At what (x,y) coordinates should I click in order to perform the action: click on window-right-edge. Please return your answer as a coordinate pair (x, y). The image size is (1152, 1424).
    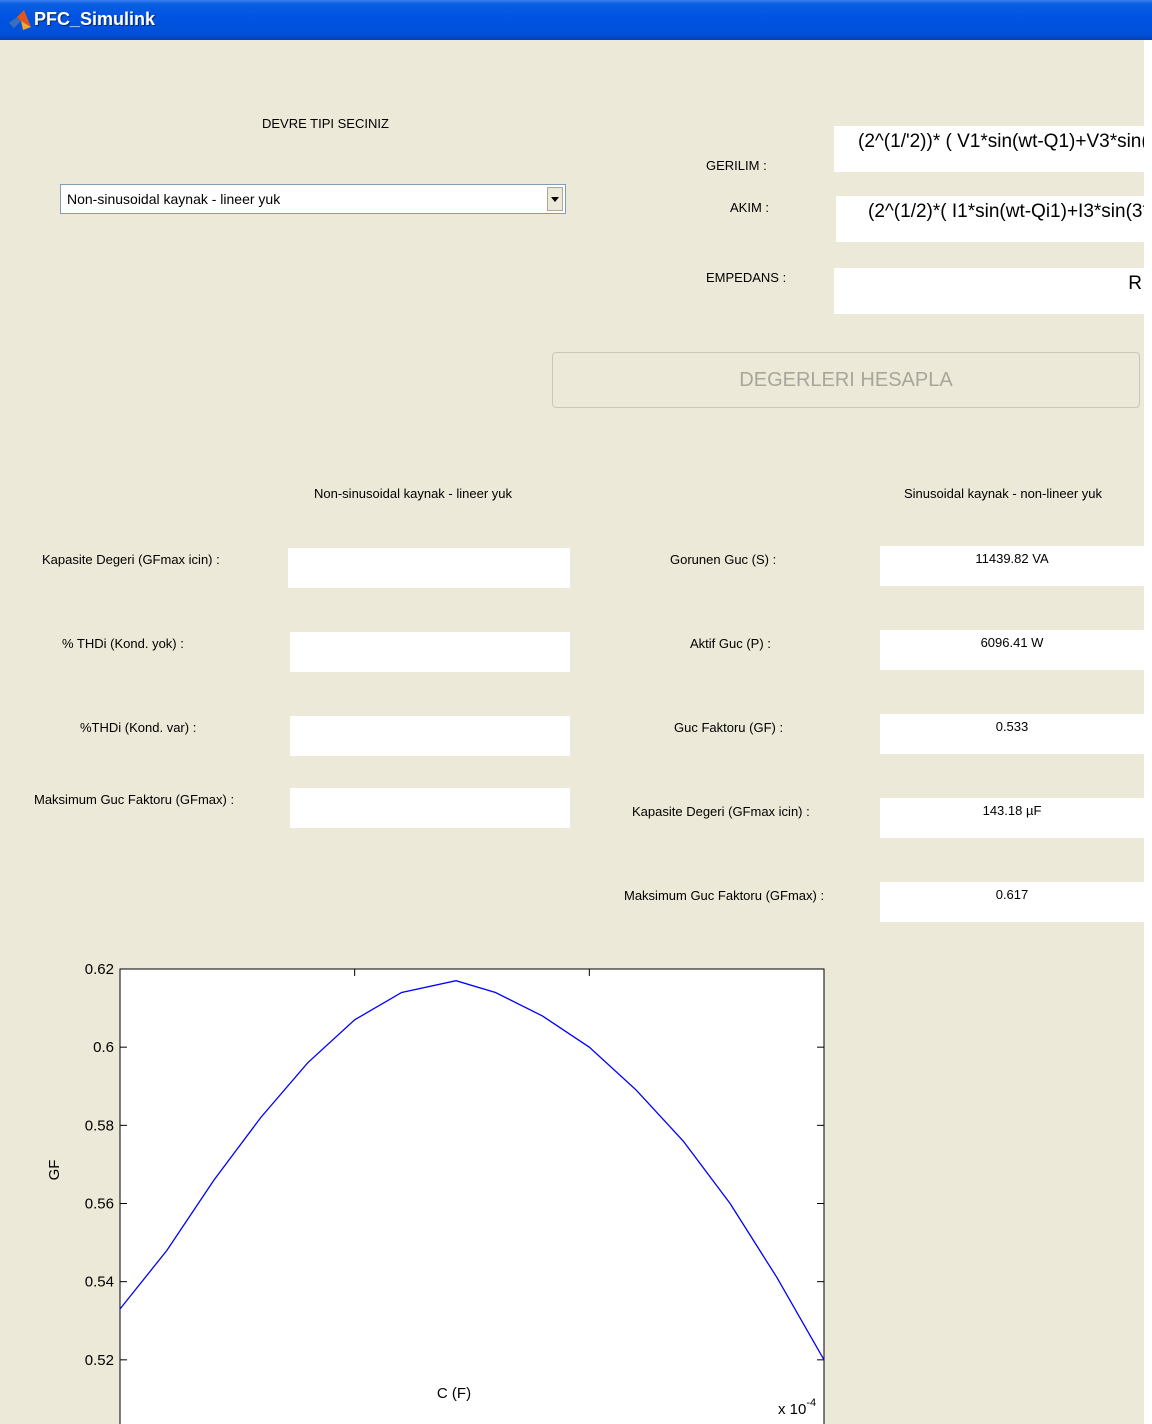
    Looking at the image, I should click on (1148, 732).